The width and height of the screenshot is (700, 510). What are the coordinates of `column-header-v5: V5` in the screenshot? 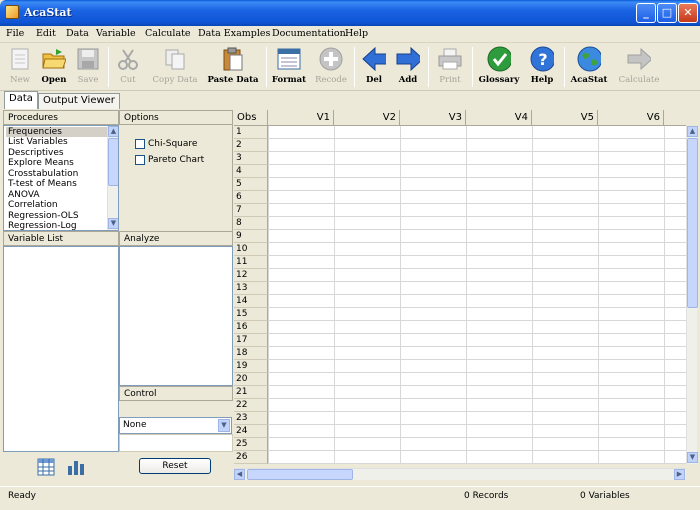 It's located at (565, 118).